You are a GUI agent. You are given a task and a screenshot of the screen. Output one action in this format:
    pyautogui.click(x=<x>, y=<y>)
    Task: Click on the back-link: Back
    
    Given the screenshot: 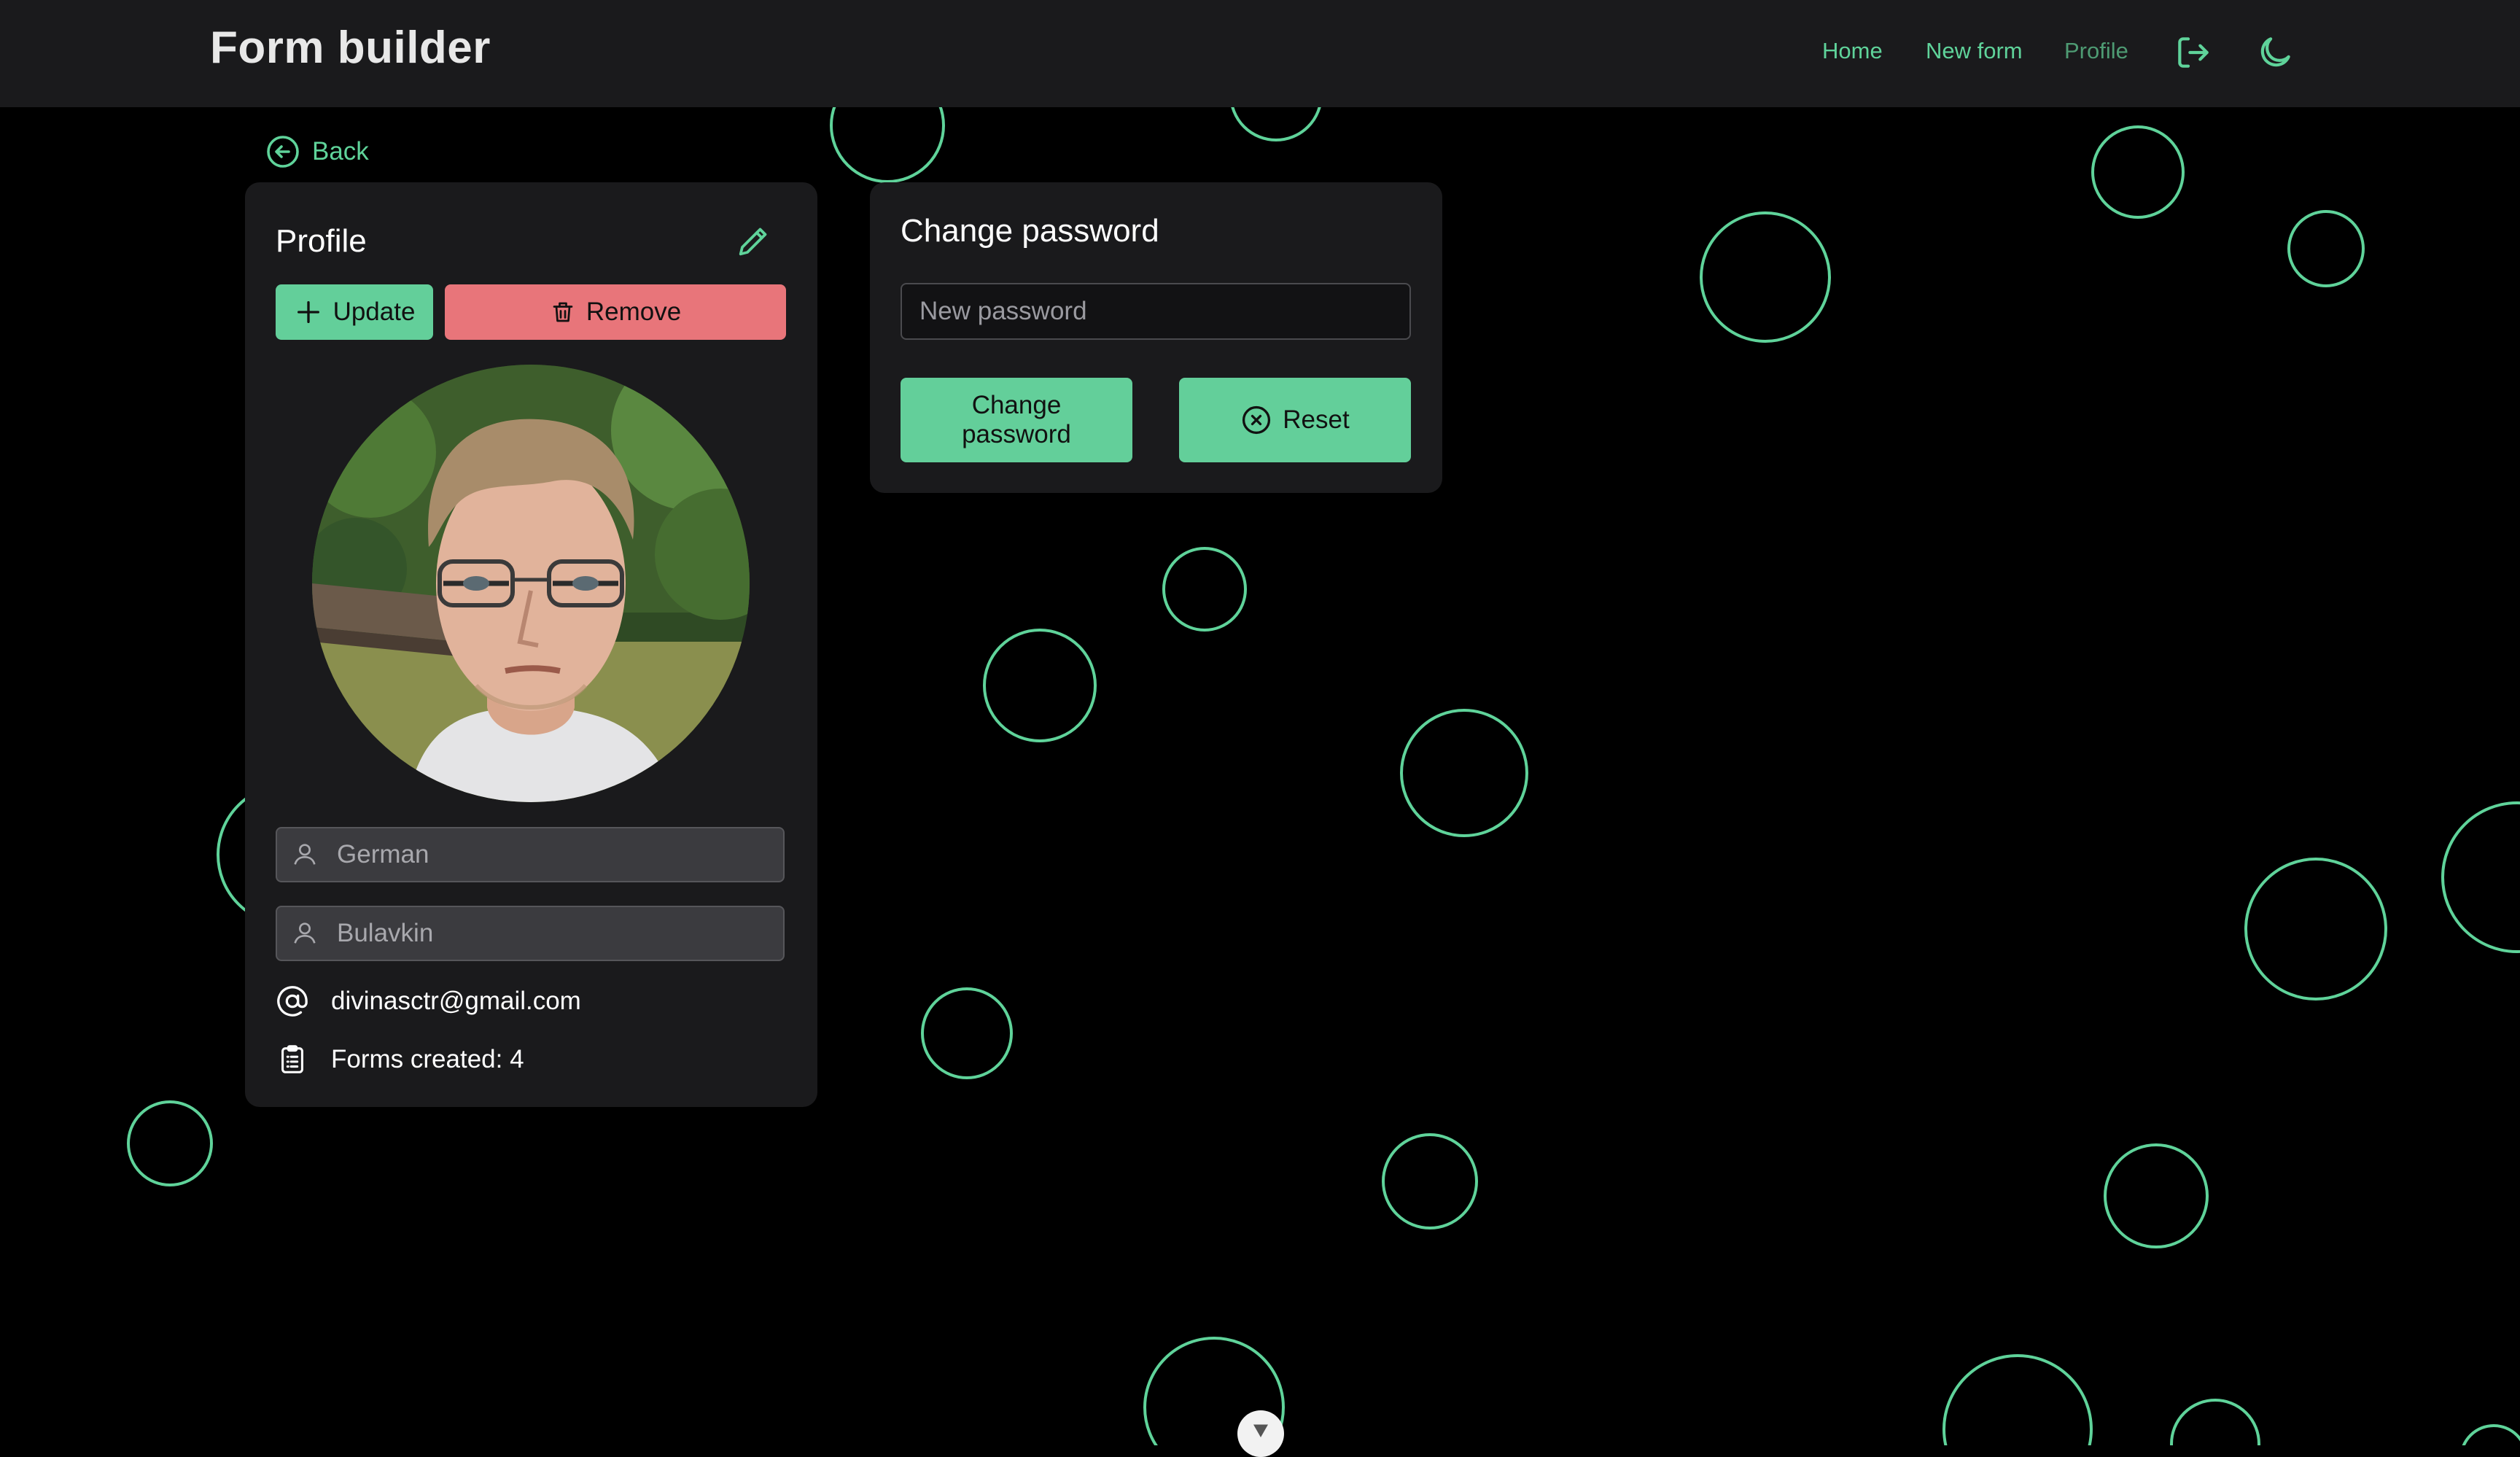 What is the action you would take?
    pyautogui.click(x=317, y=152)
    